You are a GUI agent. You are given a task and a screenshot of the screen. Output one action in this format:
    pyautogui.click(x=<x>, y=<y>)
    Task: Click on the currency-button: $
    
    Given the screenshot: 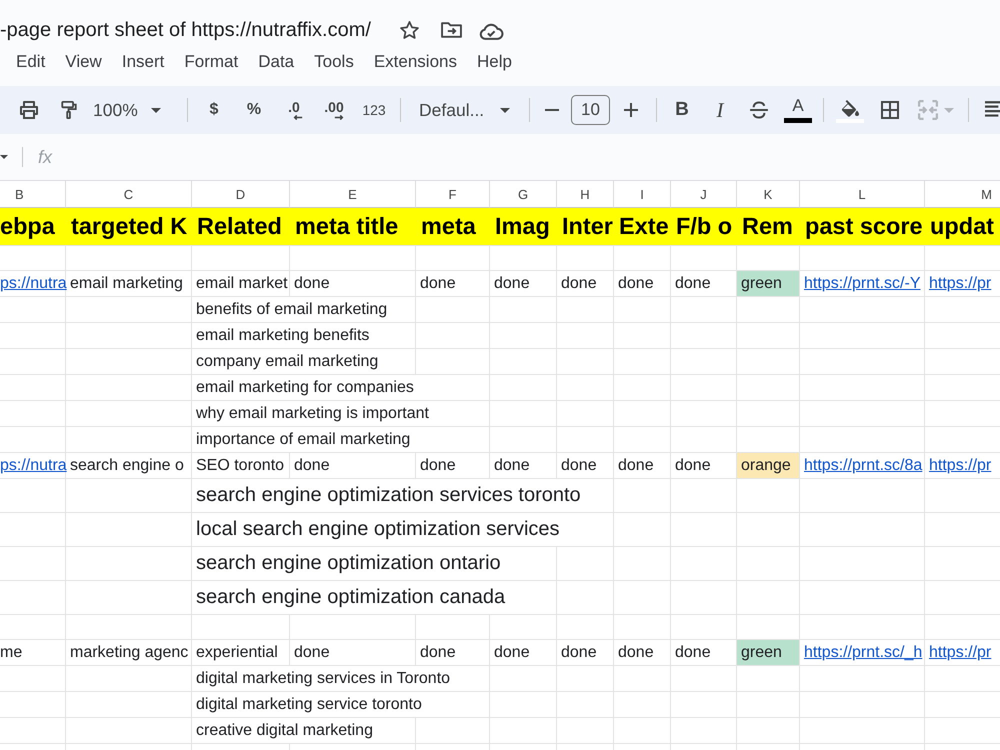 What is the action you would take?
    pyautogui.click(x=214, y=110)
    